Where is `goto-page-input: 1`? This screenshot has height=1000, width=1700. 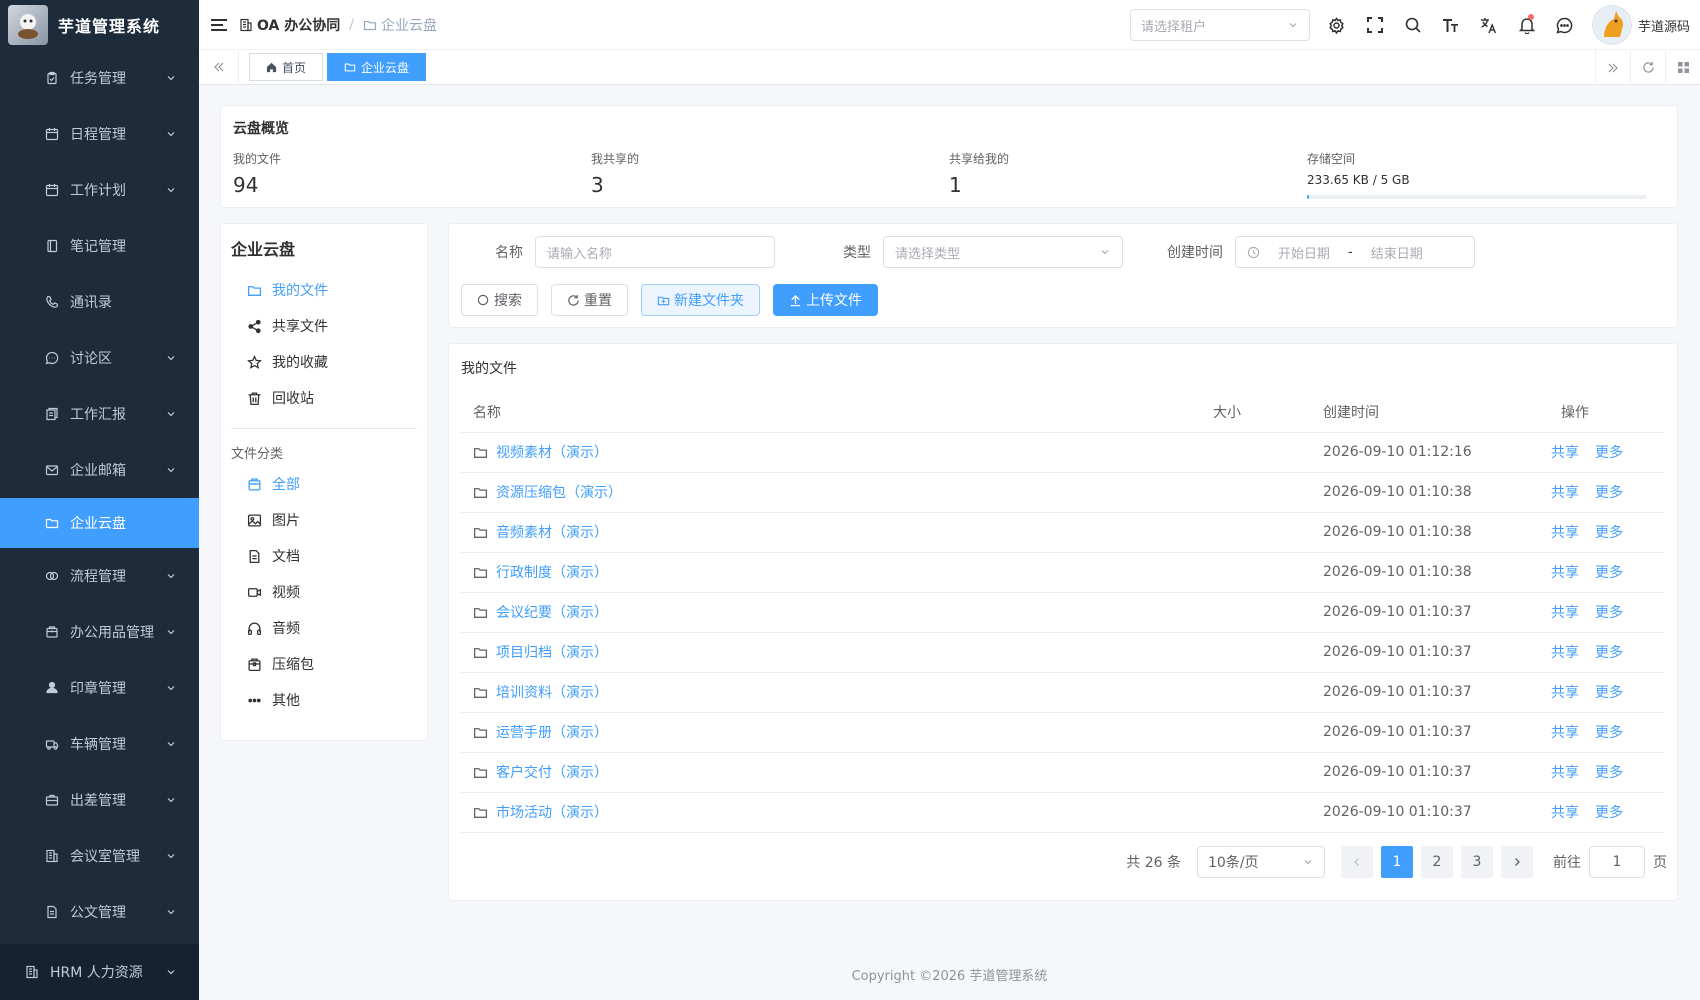 goto-page-input: 1 is located at coordinates (1617, 862).